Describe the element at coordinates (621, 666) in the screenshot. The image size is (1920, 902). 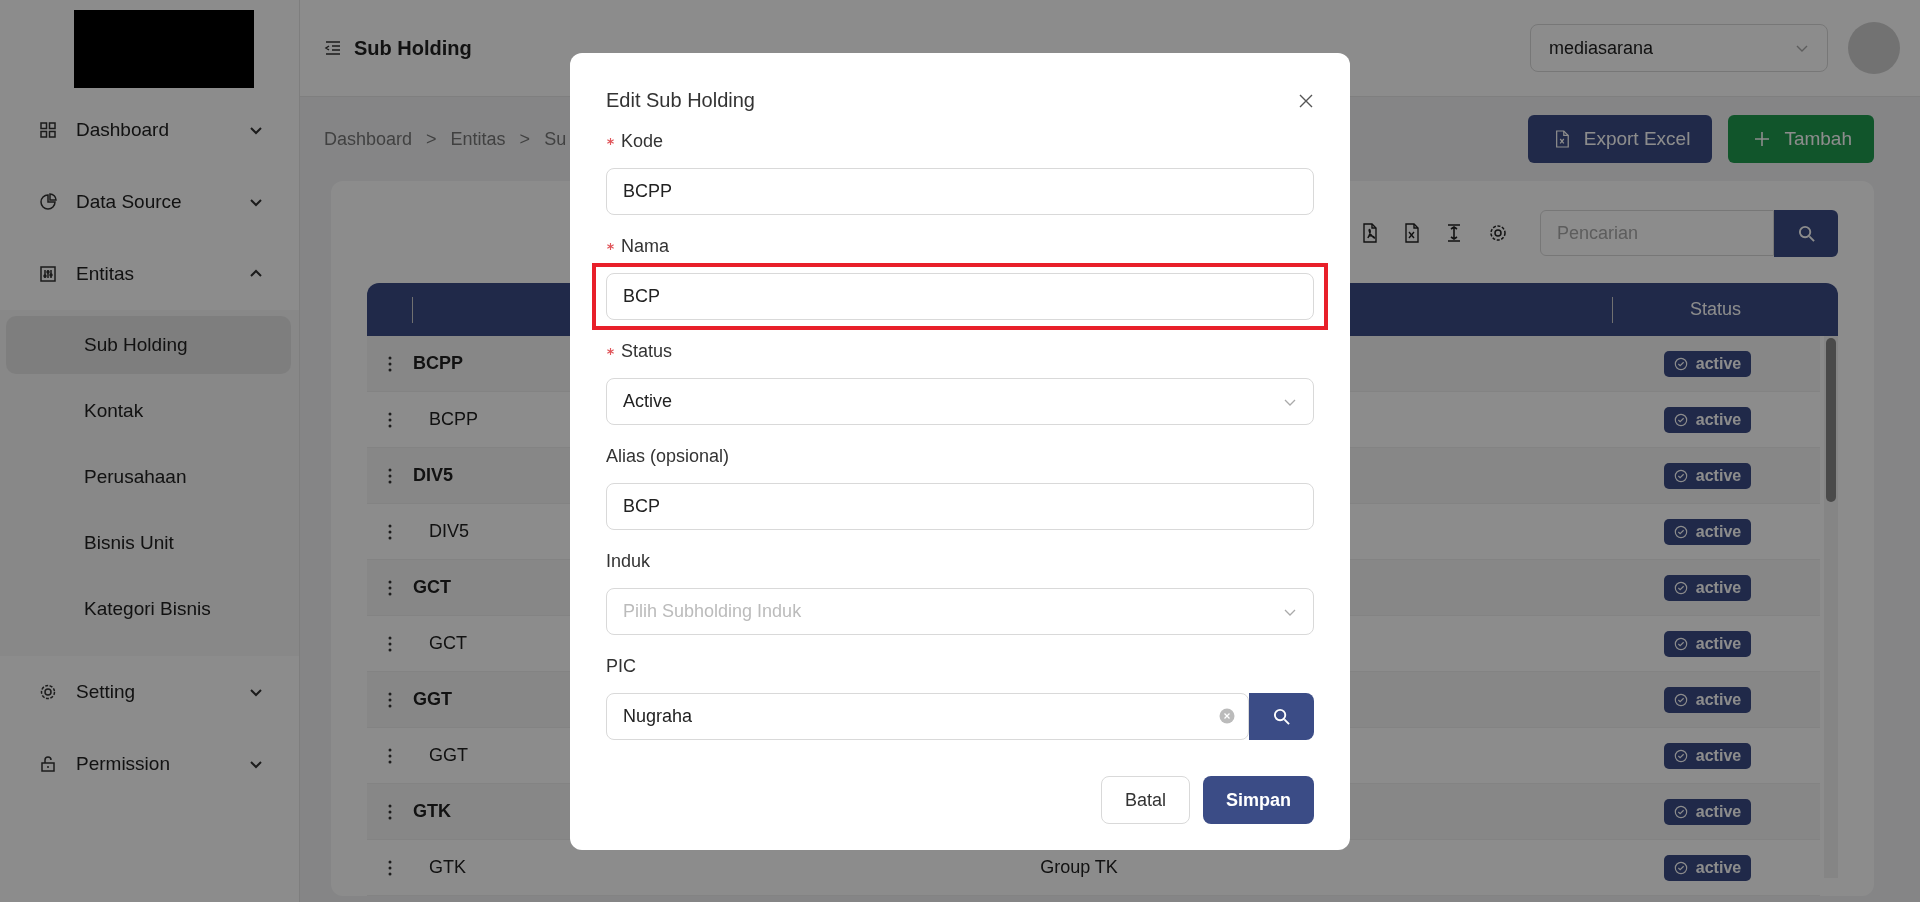
I see `field-label: PIC` at that location.